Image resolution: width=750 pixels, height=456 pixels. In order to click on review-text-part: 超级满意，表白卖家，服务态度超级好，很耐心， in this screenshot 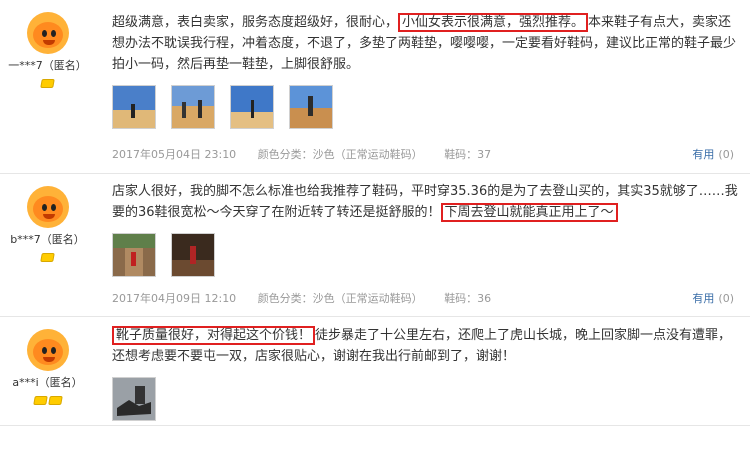, I will do `click(255, 22)`.